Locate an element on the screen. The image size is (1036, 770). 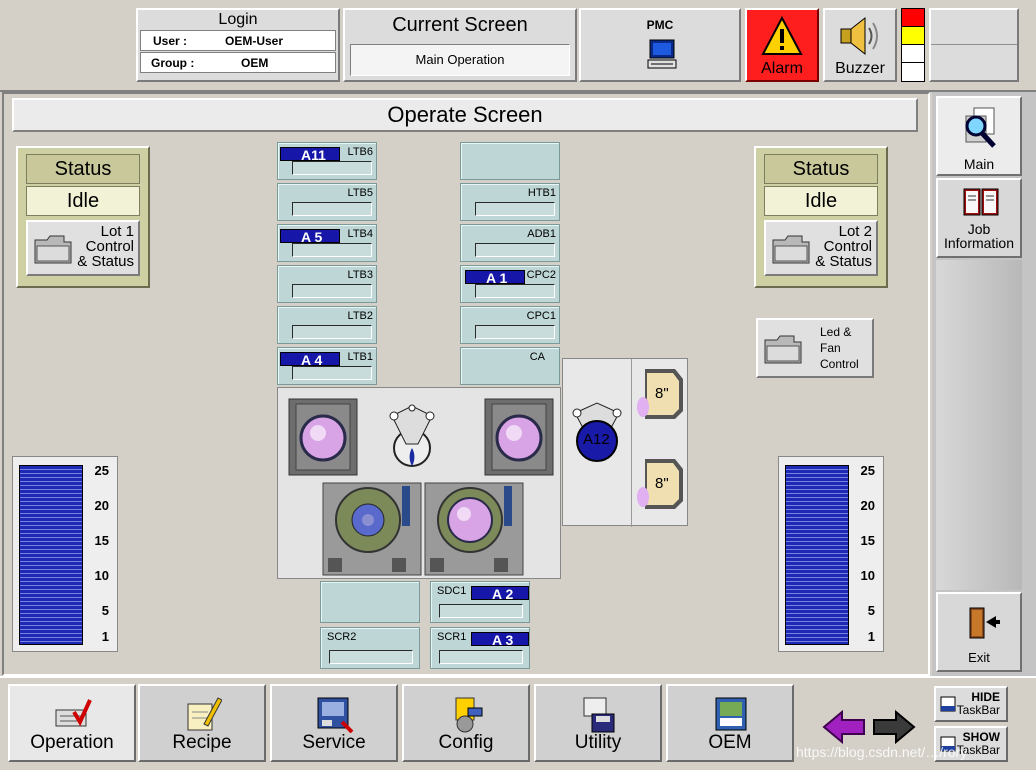
station-left-4: LTB2 is located at coordinates (327, 325).